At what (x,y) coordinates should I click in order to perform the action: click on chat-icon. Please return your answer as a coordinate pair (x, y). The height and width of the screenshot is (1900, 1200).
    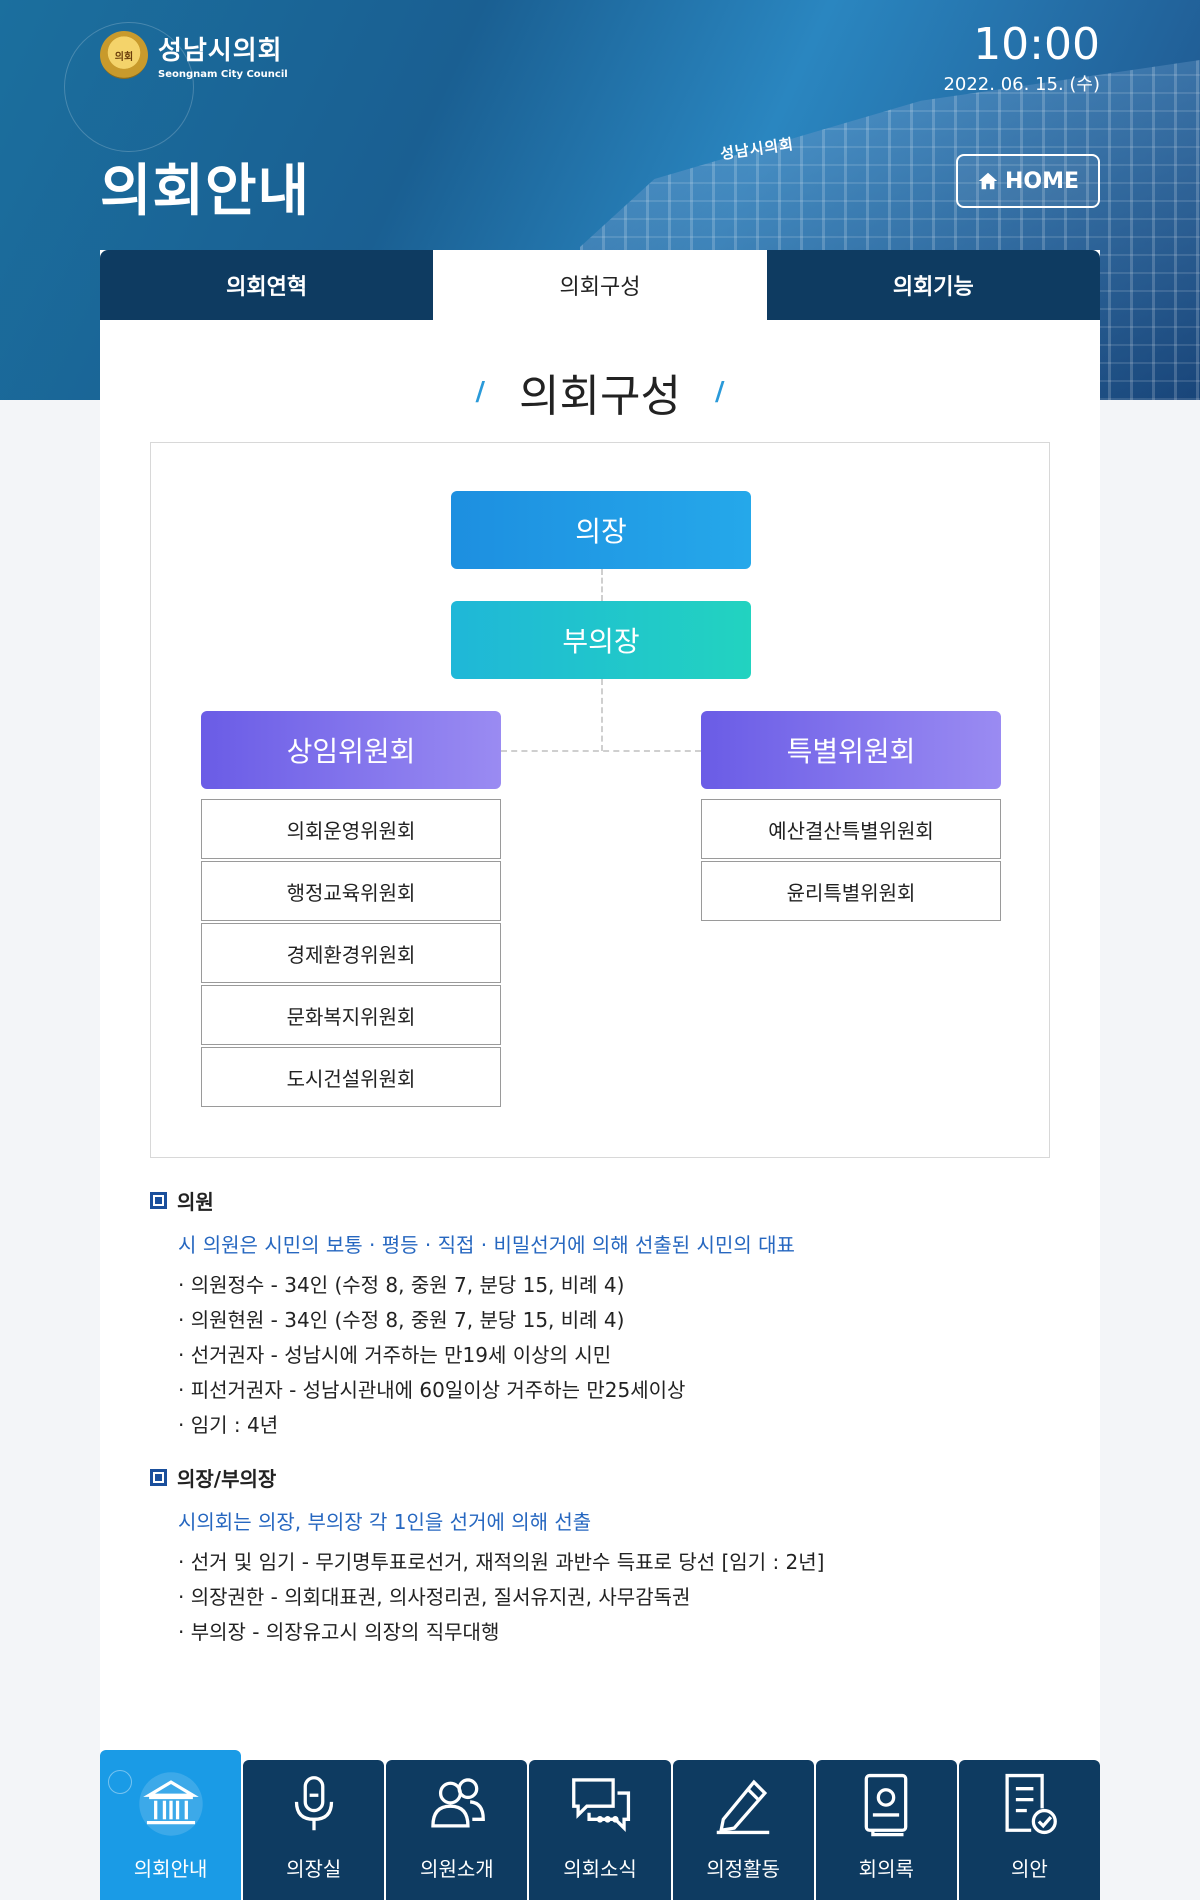
    Looking at the image, I should click on (600, 1804).